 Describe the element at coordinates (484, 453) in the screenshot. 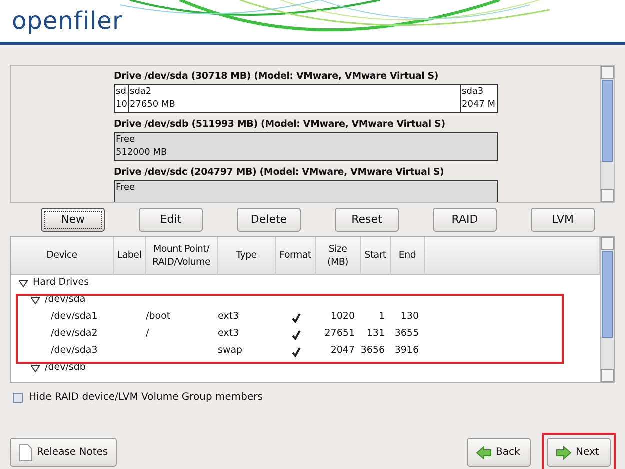

I see `left-arrow-icon` at that location.